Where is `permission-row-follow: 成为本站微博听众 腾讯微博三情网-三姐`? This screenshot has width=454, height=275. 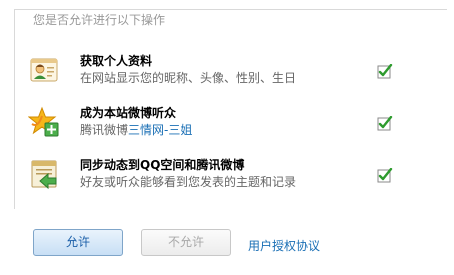 permission-row-follow: 成为本站微博听众 腾讯微博三情网-三姐 is located at coordinates (227, 126).